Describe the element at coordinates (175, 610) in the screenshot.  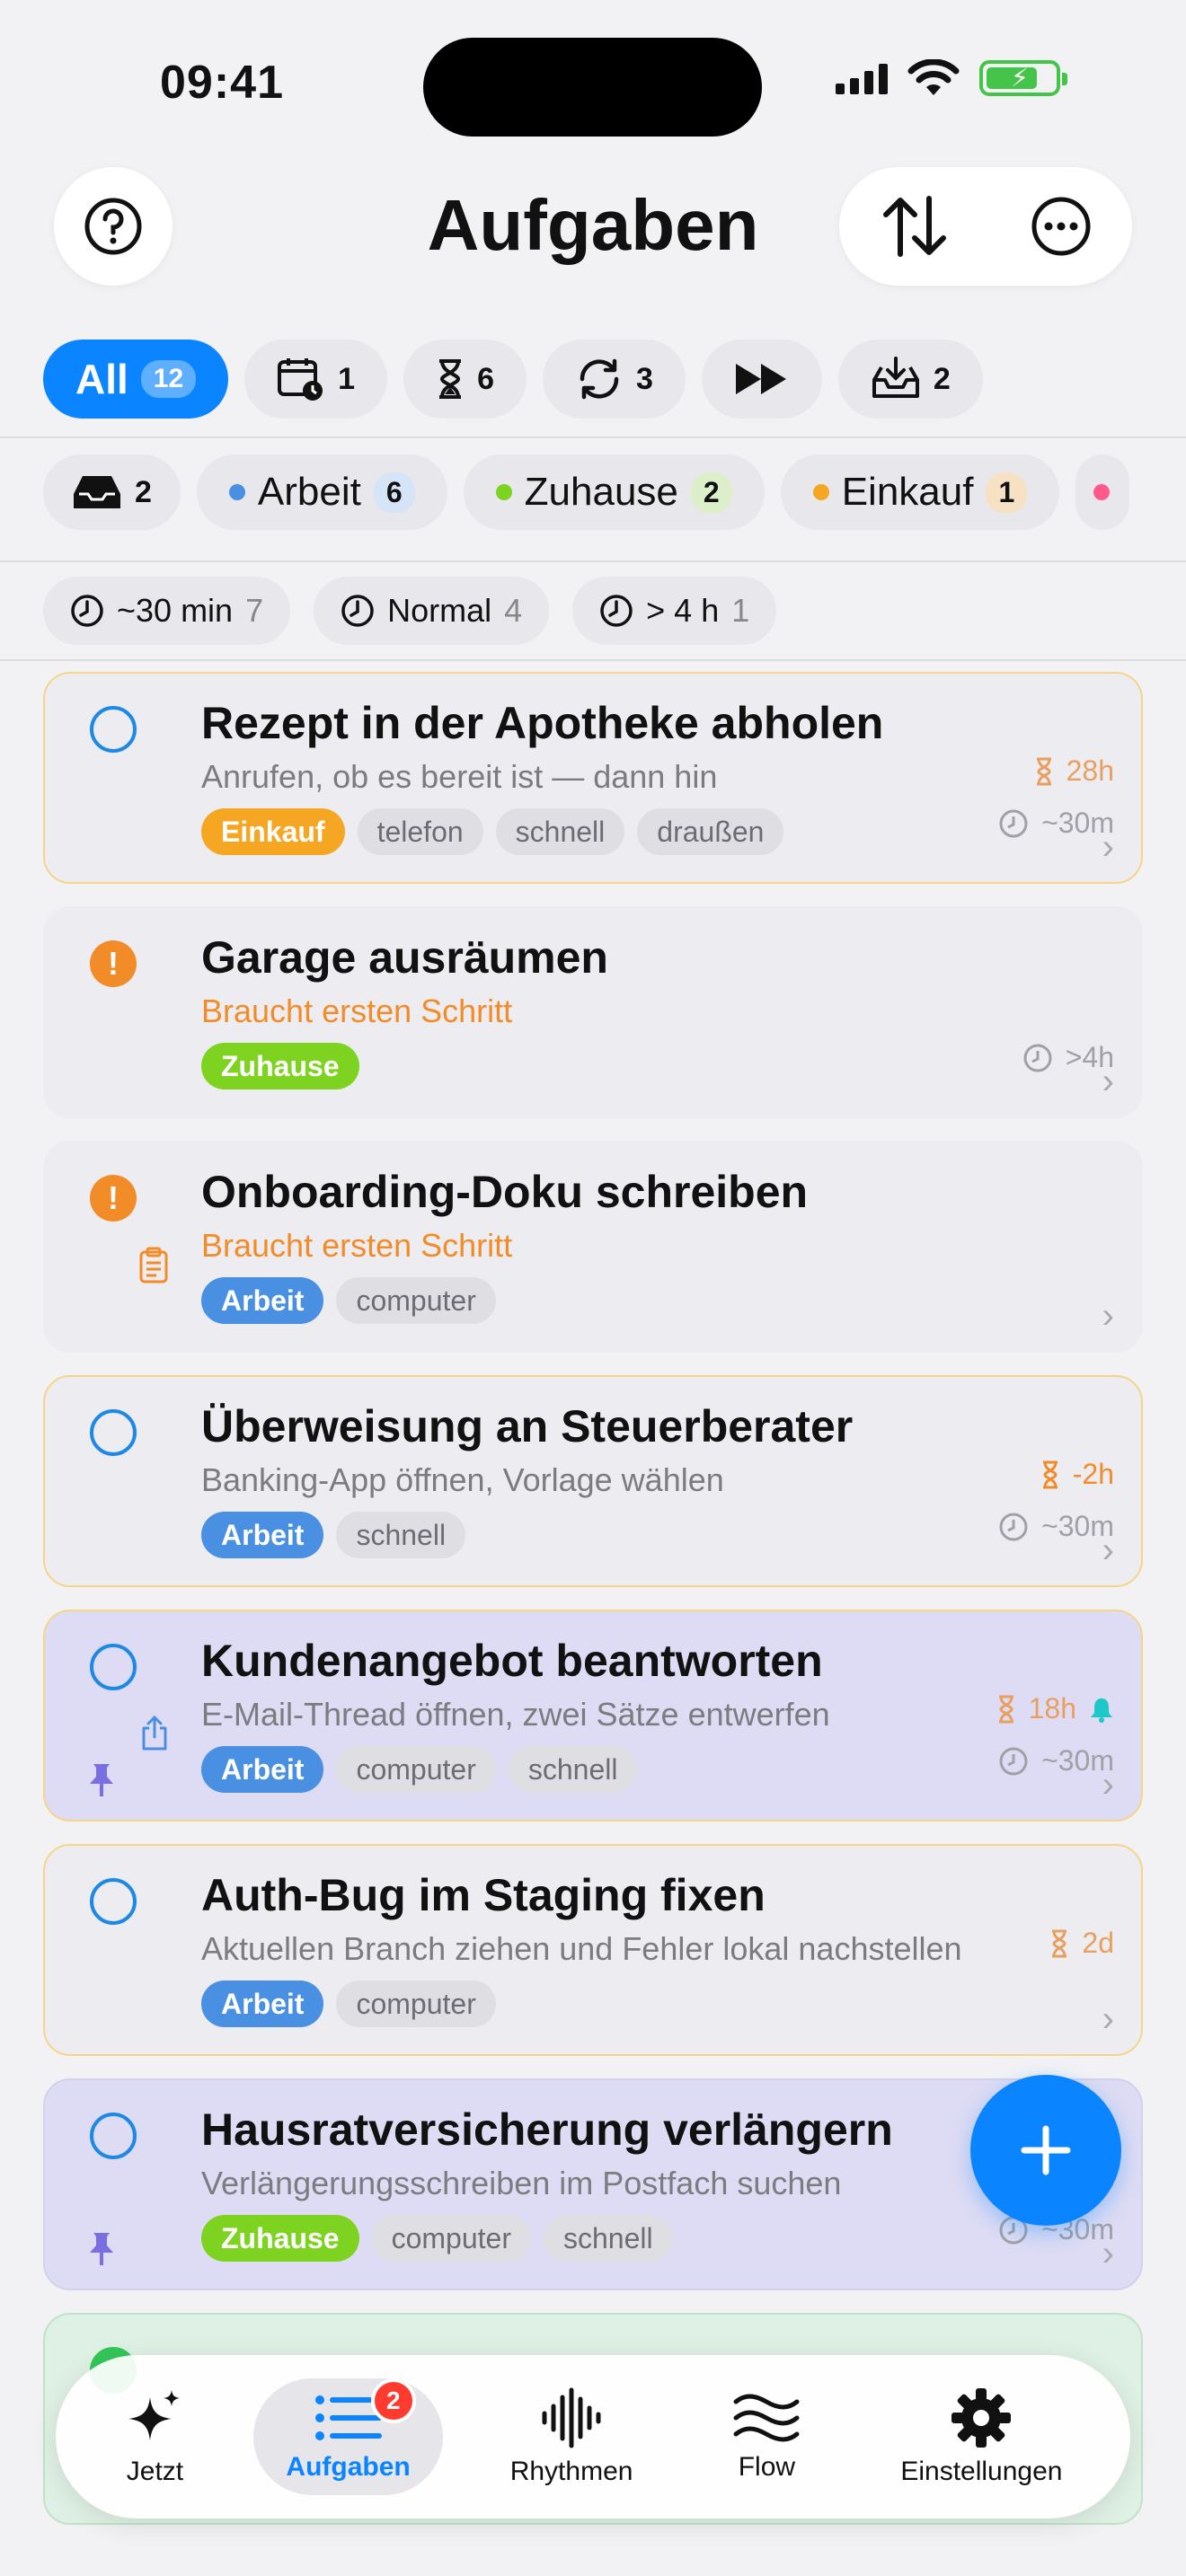
I see `duration-label: ~30 min` at that location.